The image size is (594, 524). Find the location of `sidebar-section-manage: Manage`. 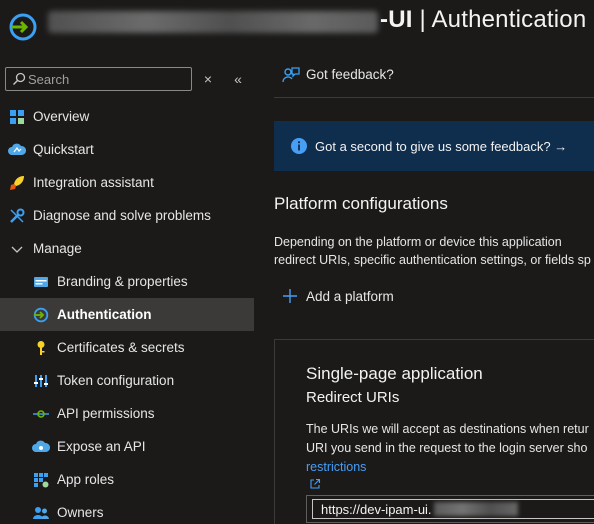

sidebar-section-manage: Manage is located at coordinates (127, 248).